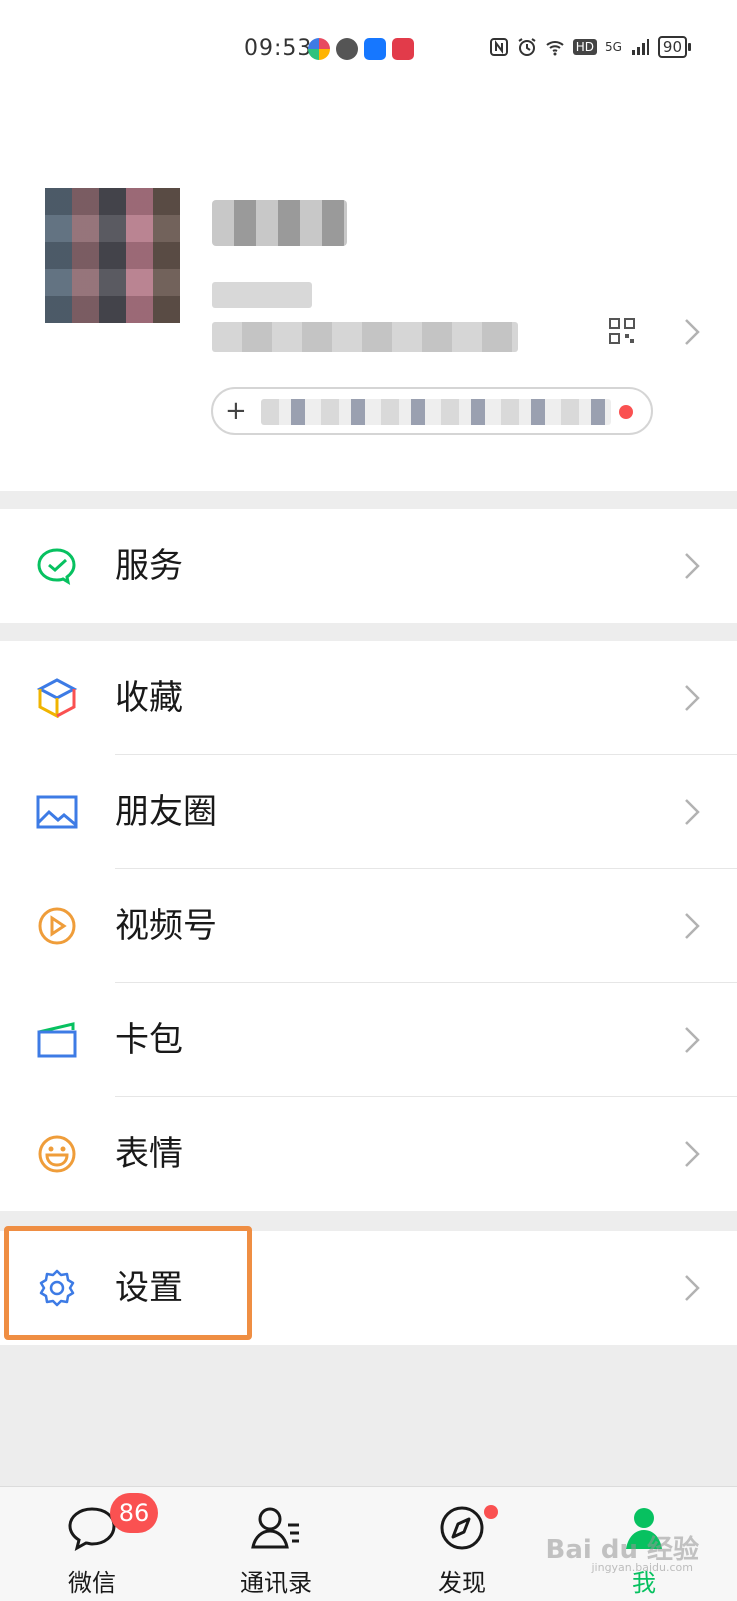 The height and width of the screenshot is (1601, 737). I want to click on friend-status-redacted, so click(436, 412).